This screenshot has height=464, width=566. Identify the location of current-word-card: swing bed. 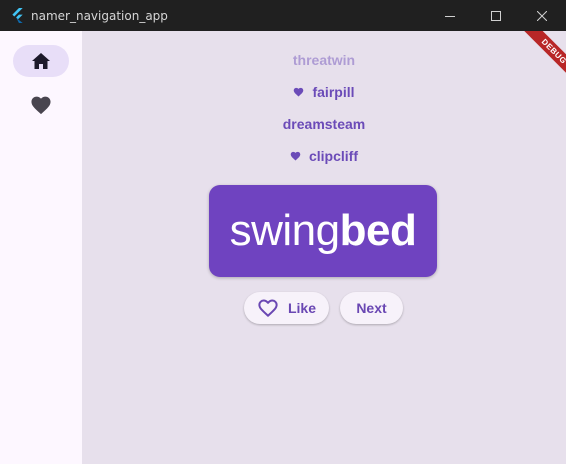
(323, 231).